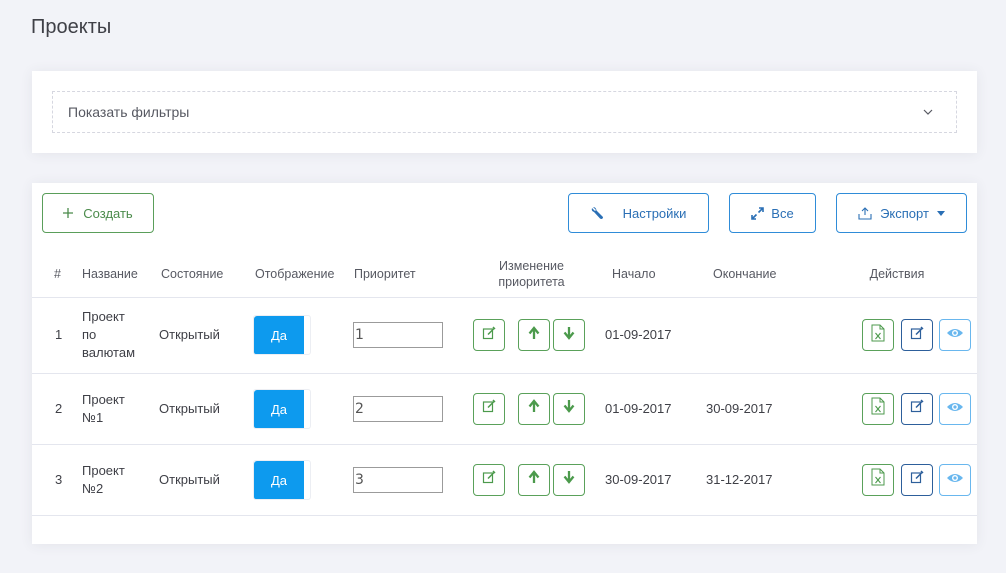  Describe the element at coordinates (761, 335) in the screenshot. I see `end-date` at that location.